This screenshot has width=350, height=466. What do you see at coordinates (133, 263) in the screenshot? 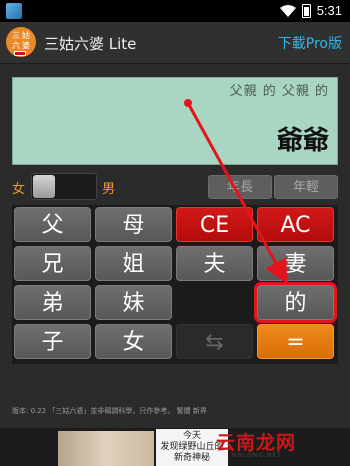
I see `key-姐-button: 姐` at bounding box center [133, 263].